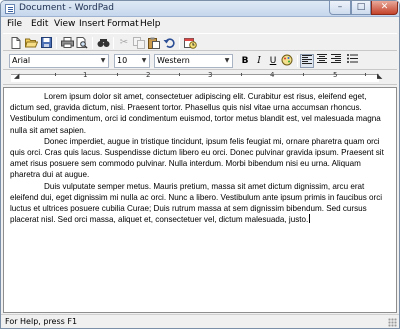 This screenshot has height=329, width=400. I want to click on ruler: ◢ 1 2 3 4 5 ◣, so click(200, 78).